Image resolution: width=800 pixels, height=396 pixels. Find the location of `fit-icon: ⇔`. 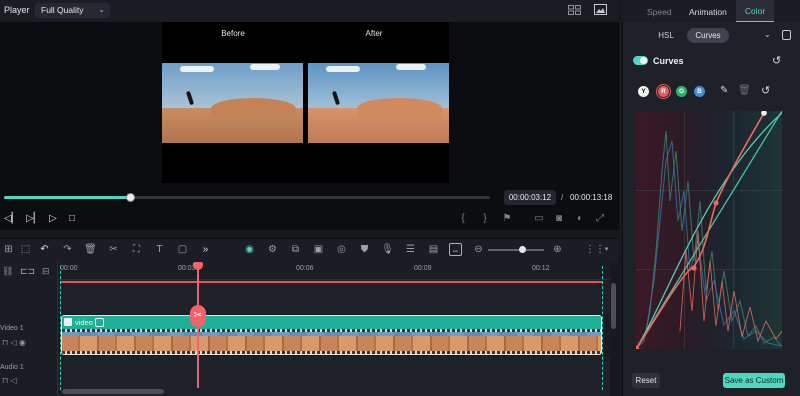

fit-icon: ⇔ is located at coordinates (455, 249).